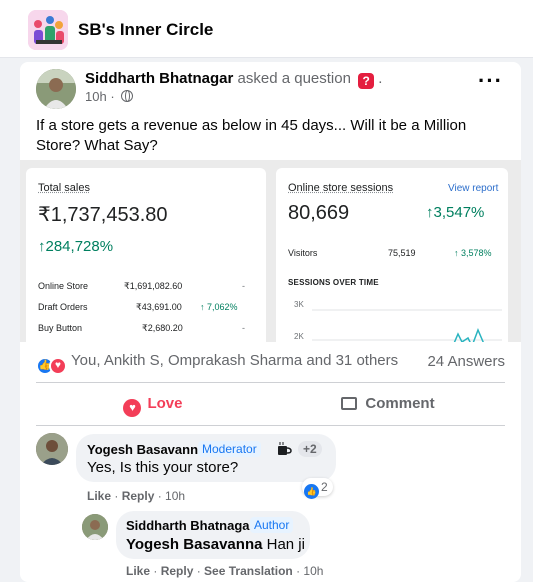  I want to click on comment-button-label: Comment, so click(400, 403).